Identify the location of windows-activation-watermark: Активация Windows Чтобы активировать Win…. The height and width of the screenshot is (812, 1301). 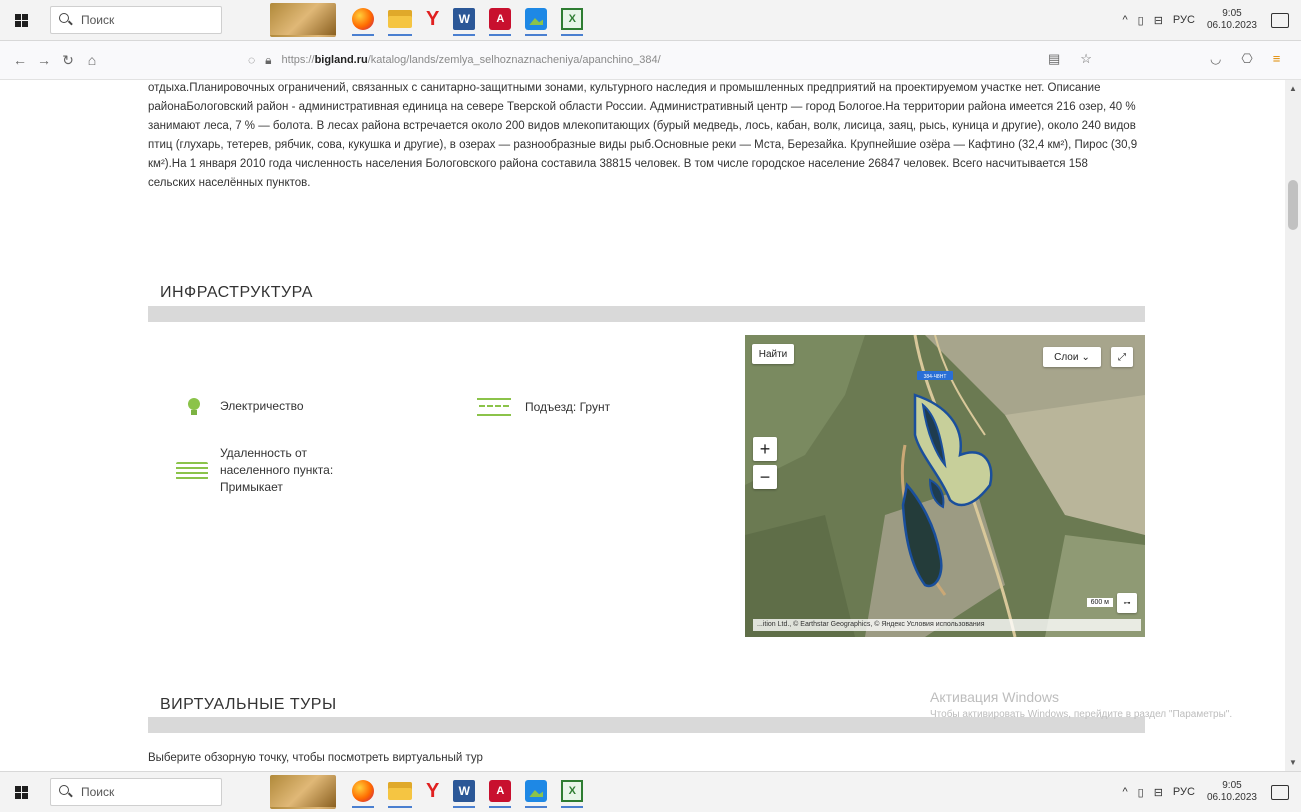
(1095, 705).